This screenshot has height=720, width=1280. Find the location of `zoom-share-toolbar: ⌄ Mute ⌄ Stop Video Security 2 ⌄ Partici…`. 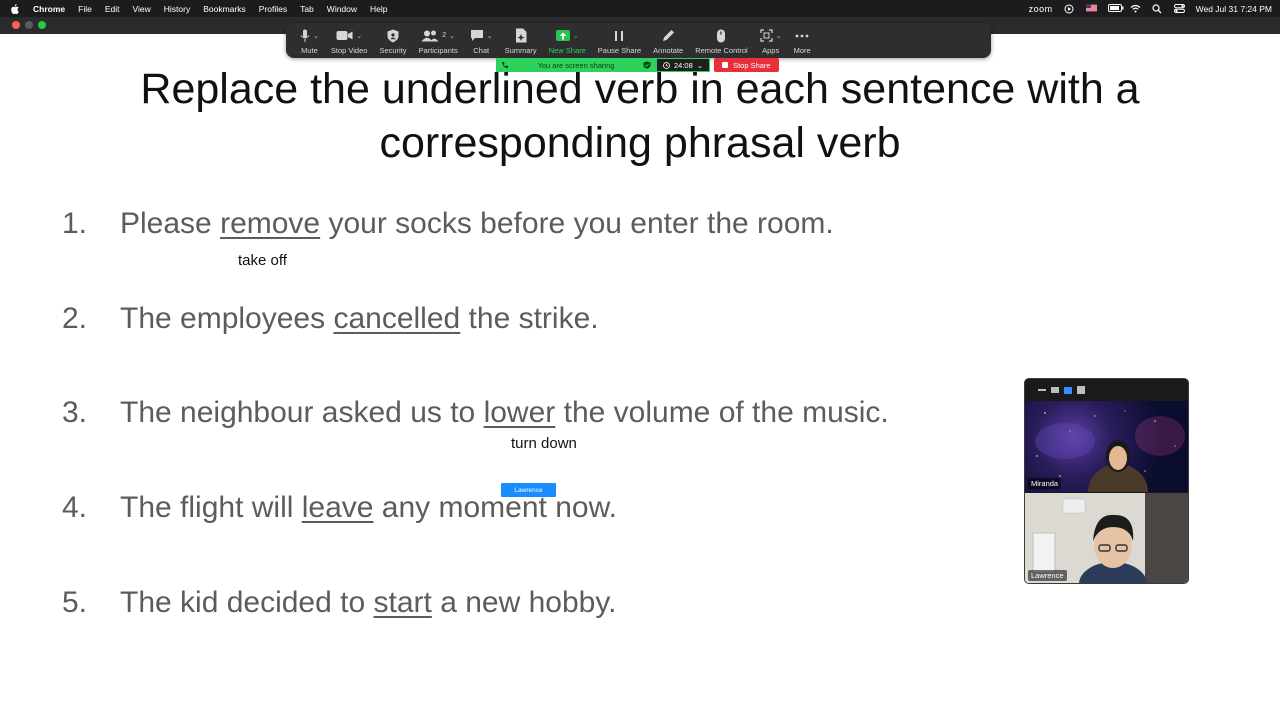

zoom-share-toolbar: ⌄ Mute ⌄ Stop Video Security 2 ⌄ Partici… is located at coordinates (638, 40).